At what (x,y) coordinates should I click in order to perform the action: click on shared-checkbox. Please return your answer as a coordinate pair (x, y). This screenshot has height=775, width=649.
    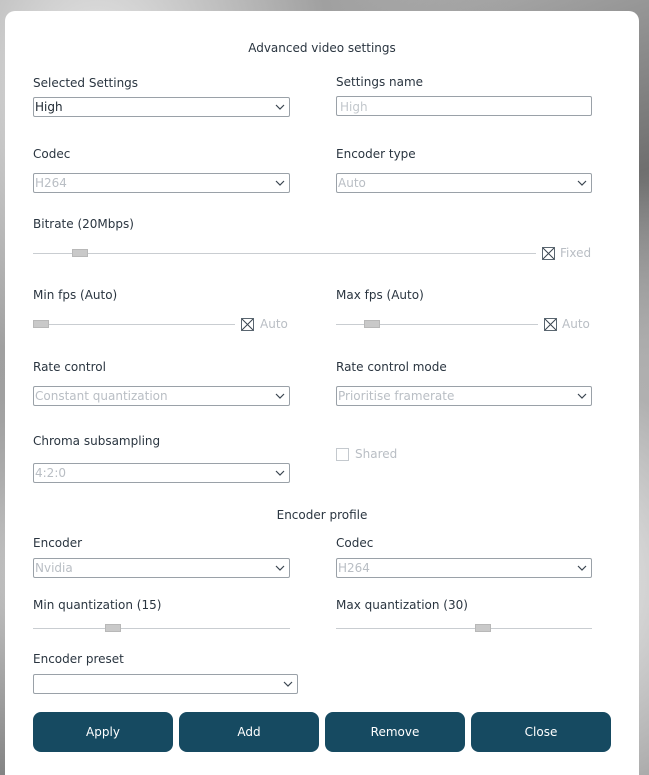
    Looking at the image, I should click on (342, 454).